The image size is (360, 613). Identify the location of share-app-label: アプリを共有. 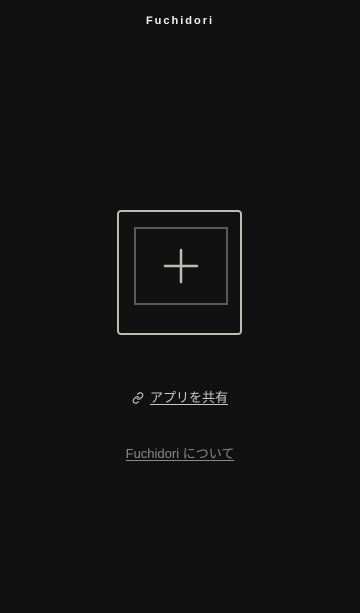
(188, 397).